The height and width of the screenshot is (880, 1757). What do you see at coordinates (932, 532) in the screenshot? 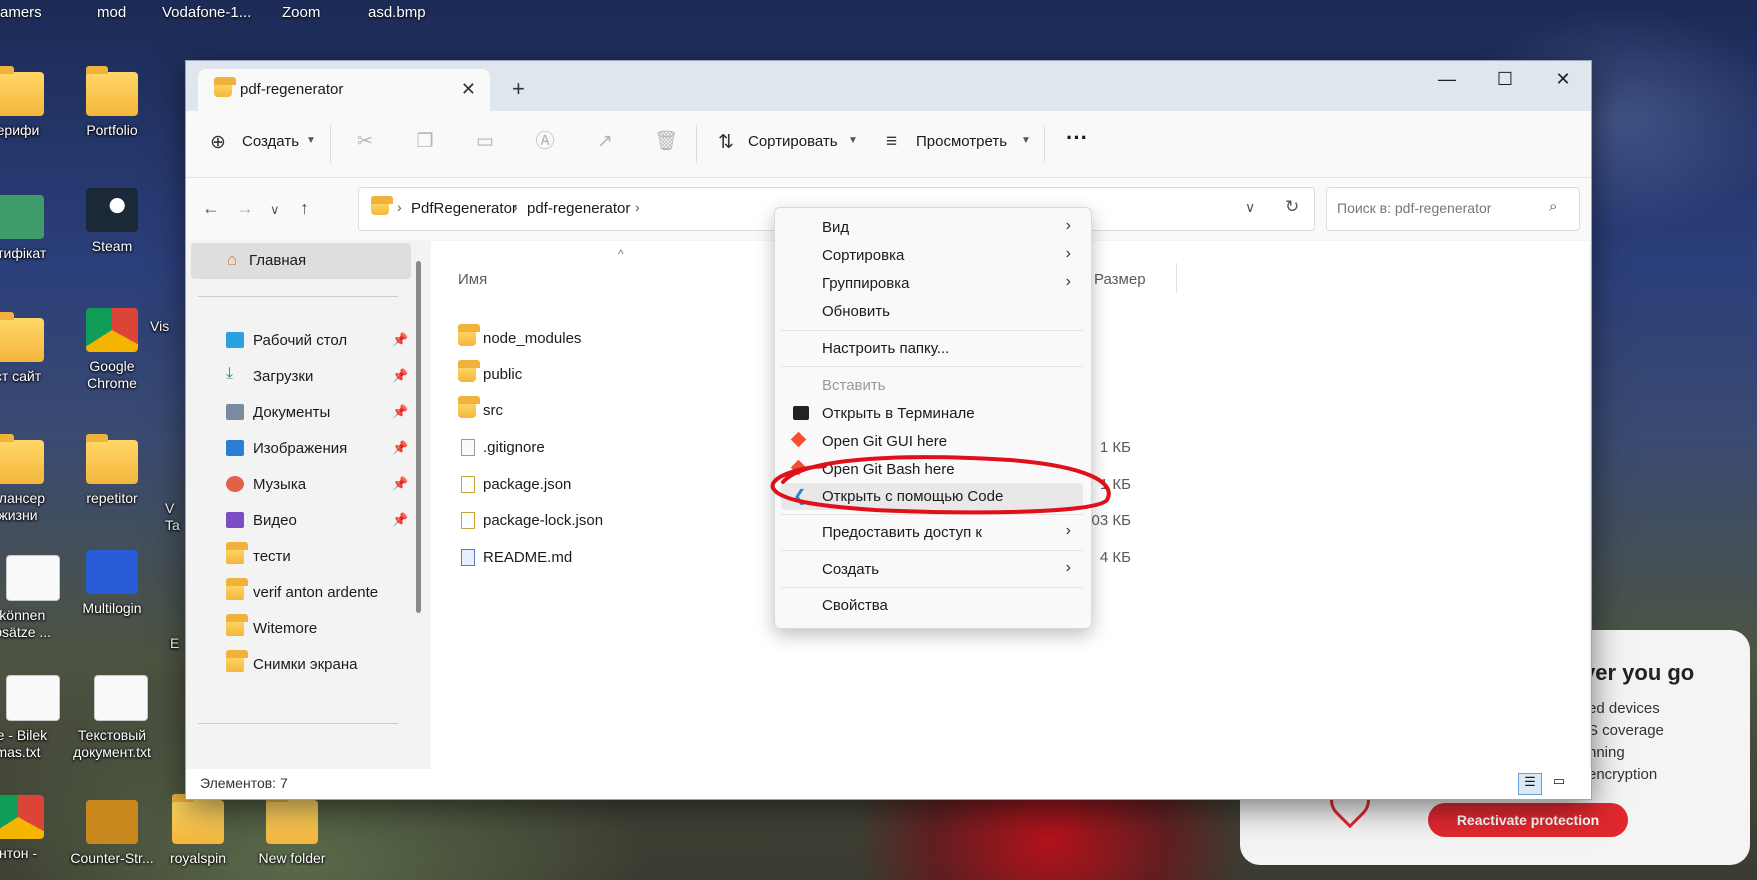
I see `menu-item-give-access: Предоставить доступ к ›` at bounding box center [932, 532].